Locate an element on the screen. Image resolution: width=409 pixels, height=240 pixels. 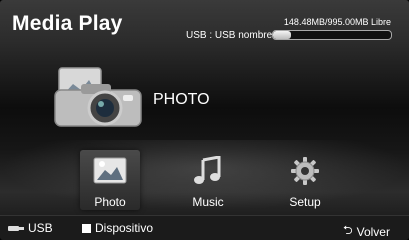
menu-item-setup: Setup is located at coordinates (305, 180).